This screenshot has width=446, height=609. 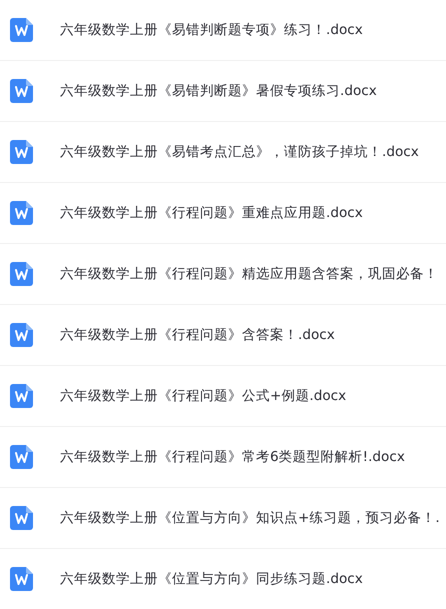 I want to click on file-name: 六年级数学上册《行程问题》含答案！.docx, so click(x=197, y=335).